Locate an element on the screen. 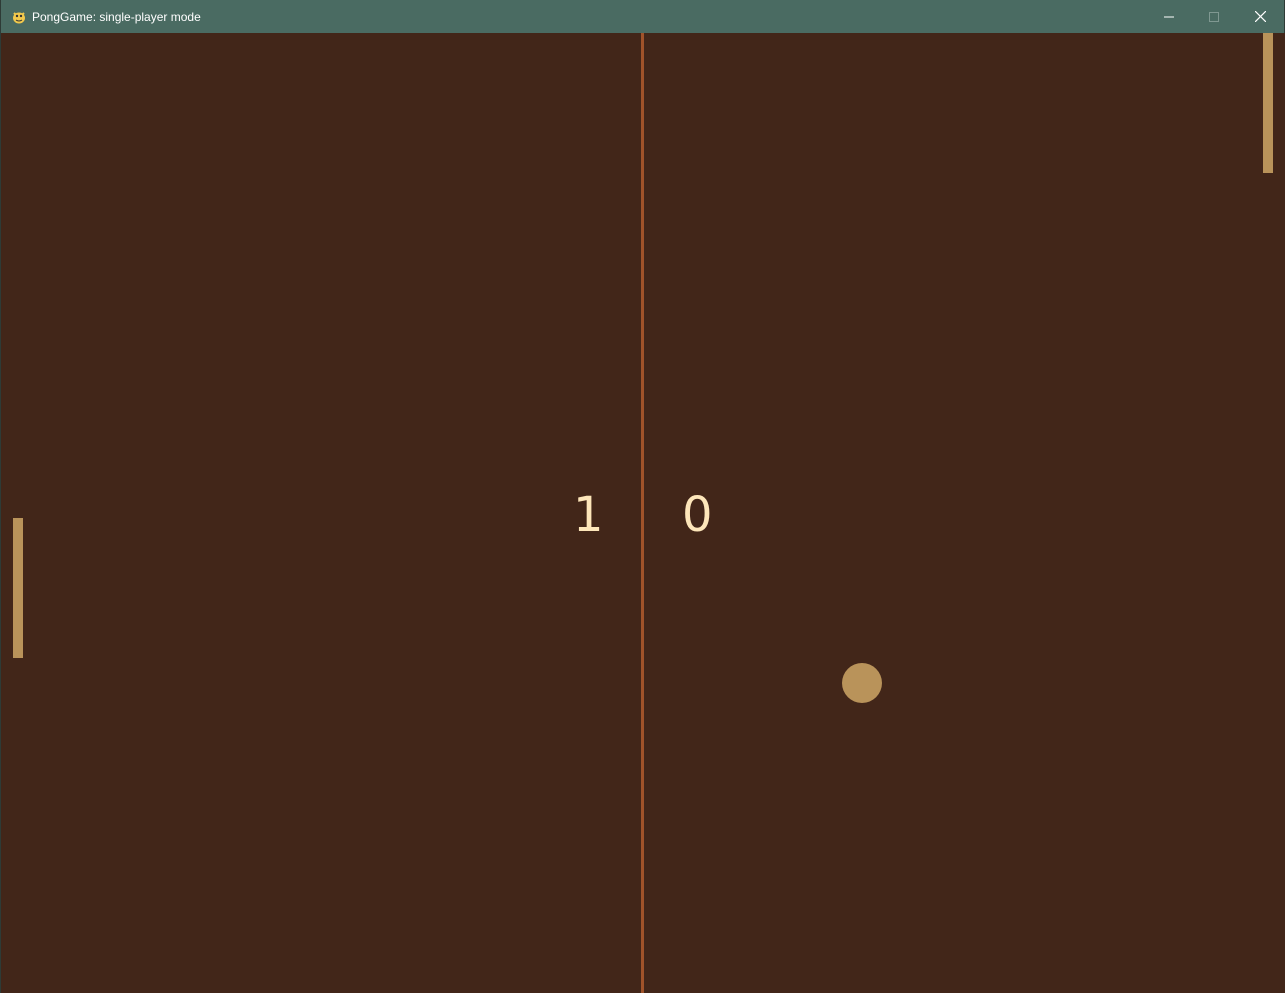  maximize-button is located at coordinates (1214, 16).